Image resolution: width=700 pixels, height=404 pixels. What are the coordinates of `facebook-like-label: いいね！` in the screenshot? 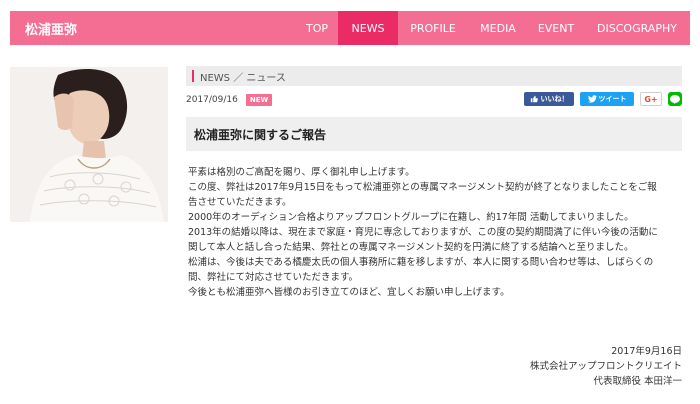 It's located at (554, 99).